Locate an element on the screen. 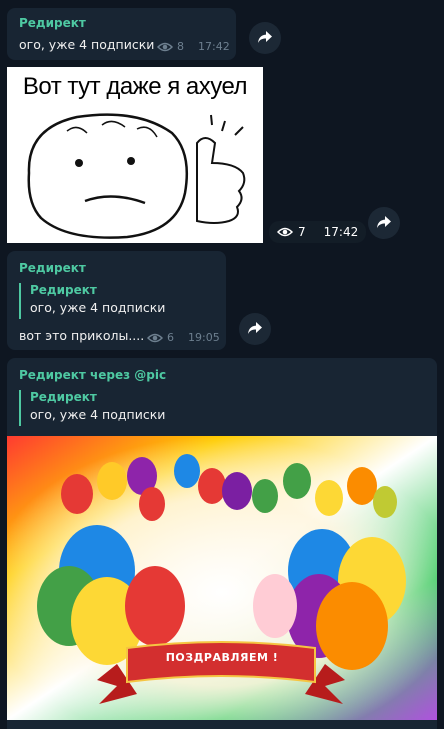  meme-image: Вот тут даже я ахуел is located at coordinates (135, 155).